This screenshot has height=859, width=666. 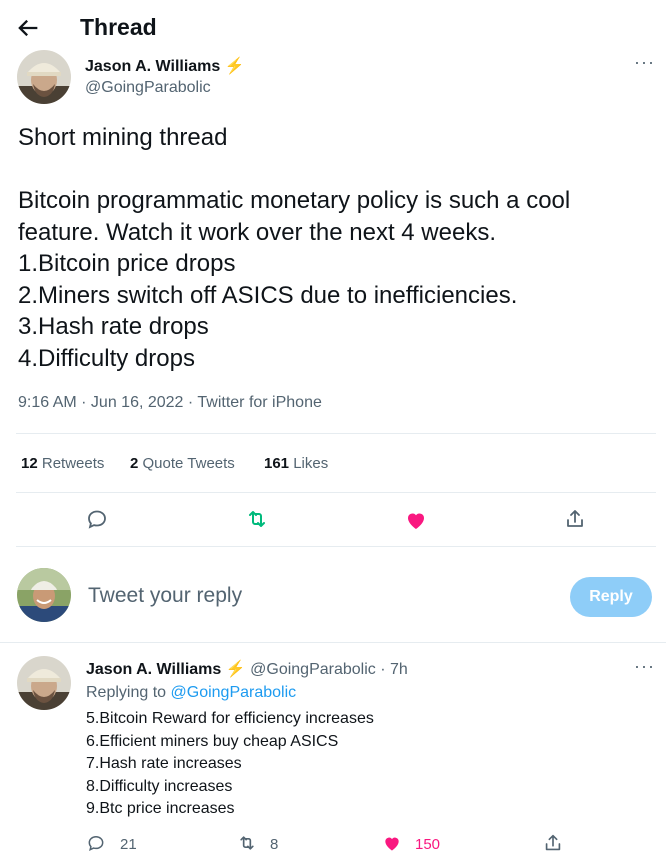 I want to click on author-avatar, so click(x=44, y=77).